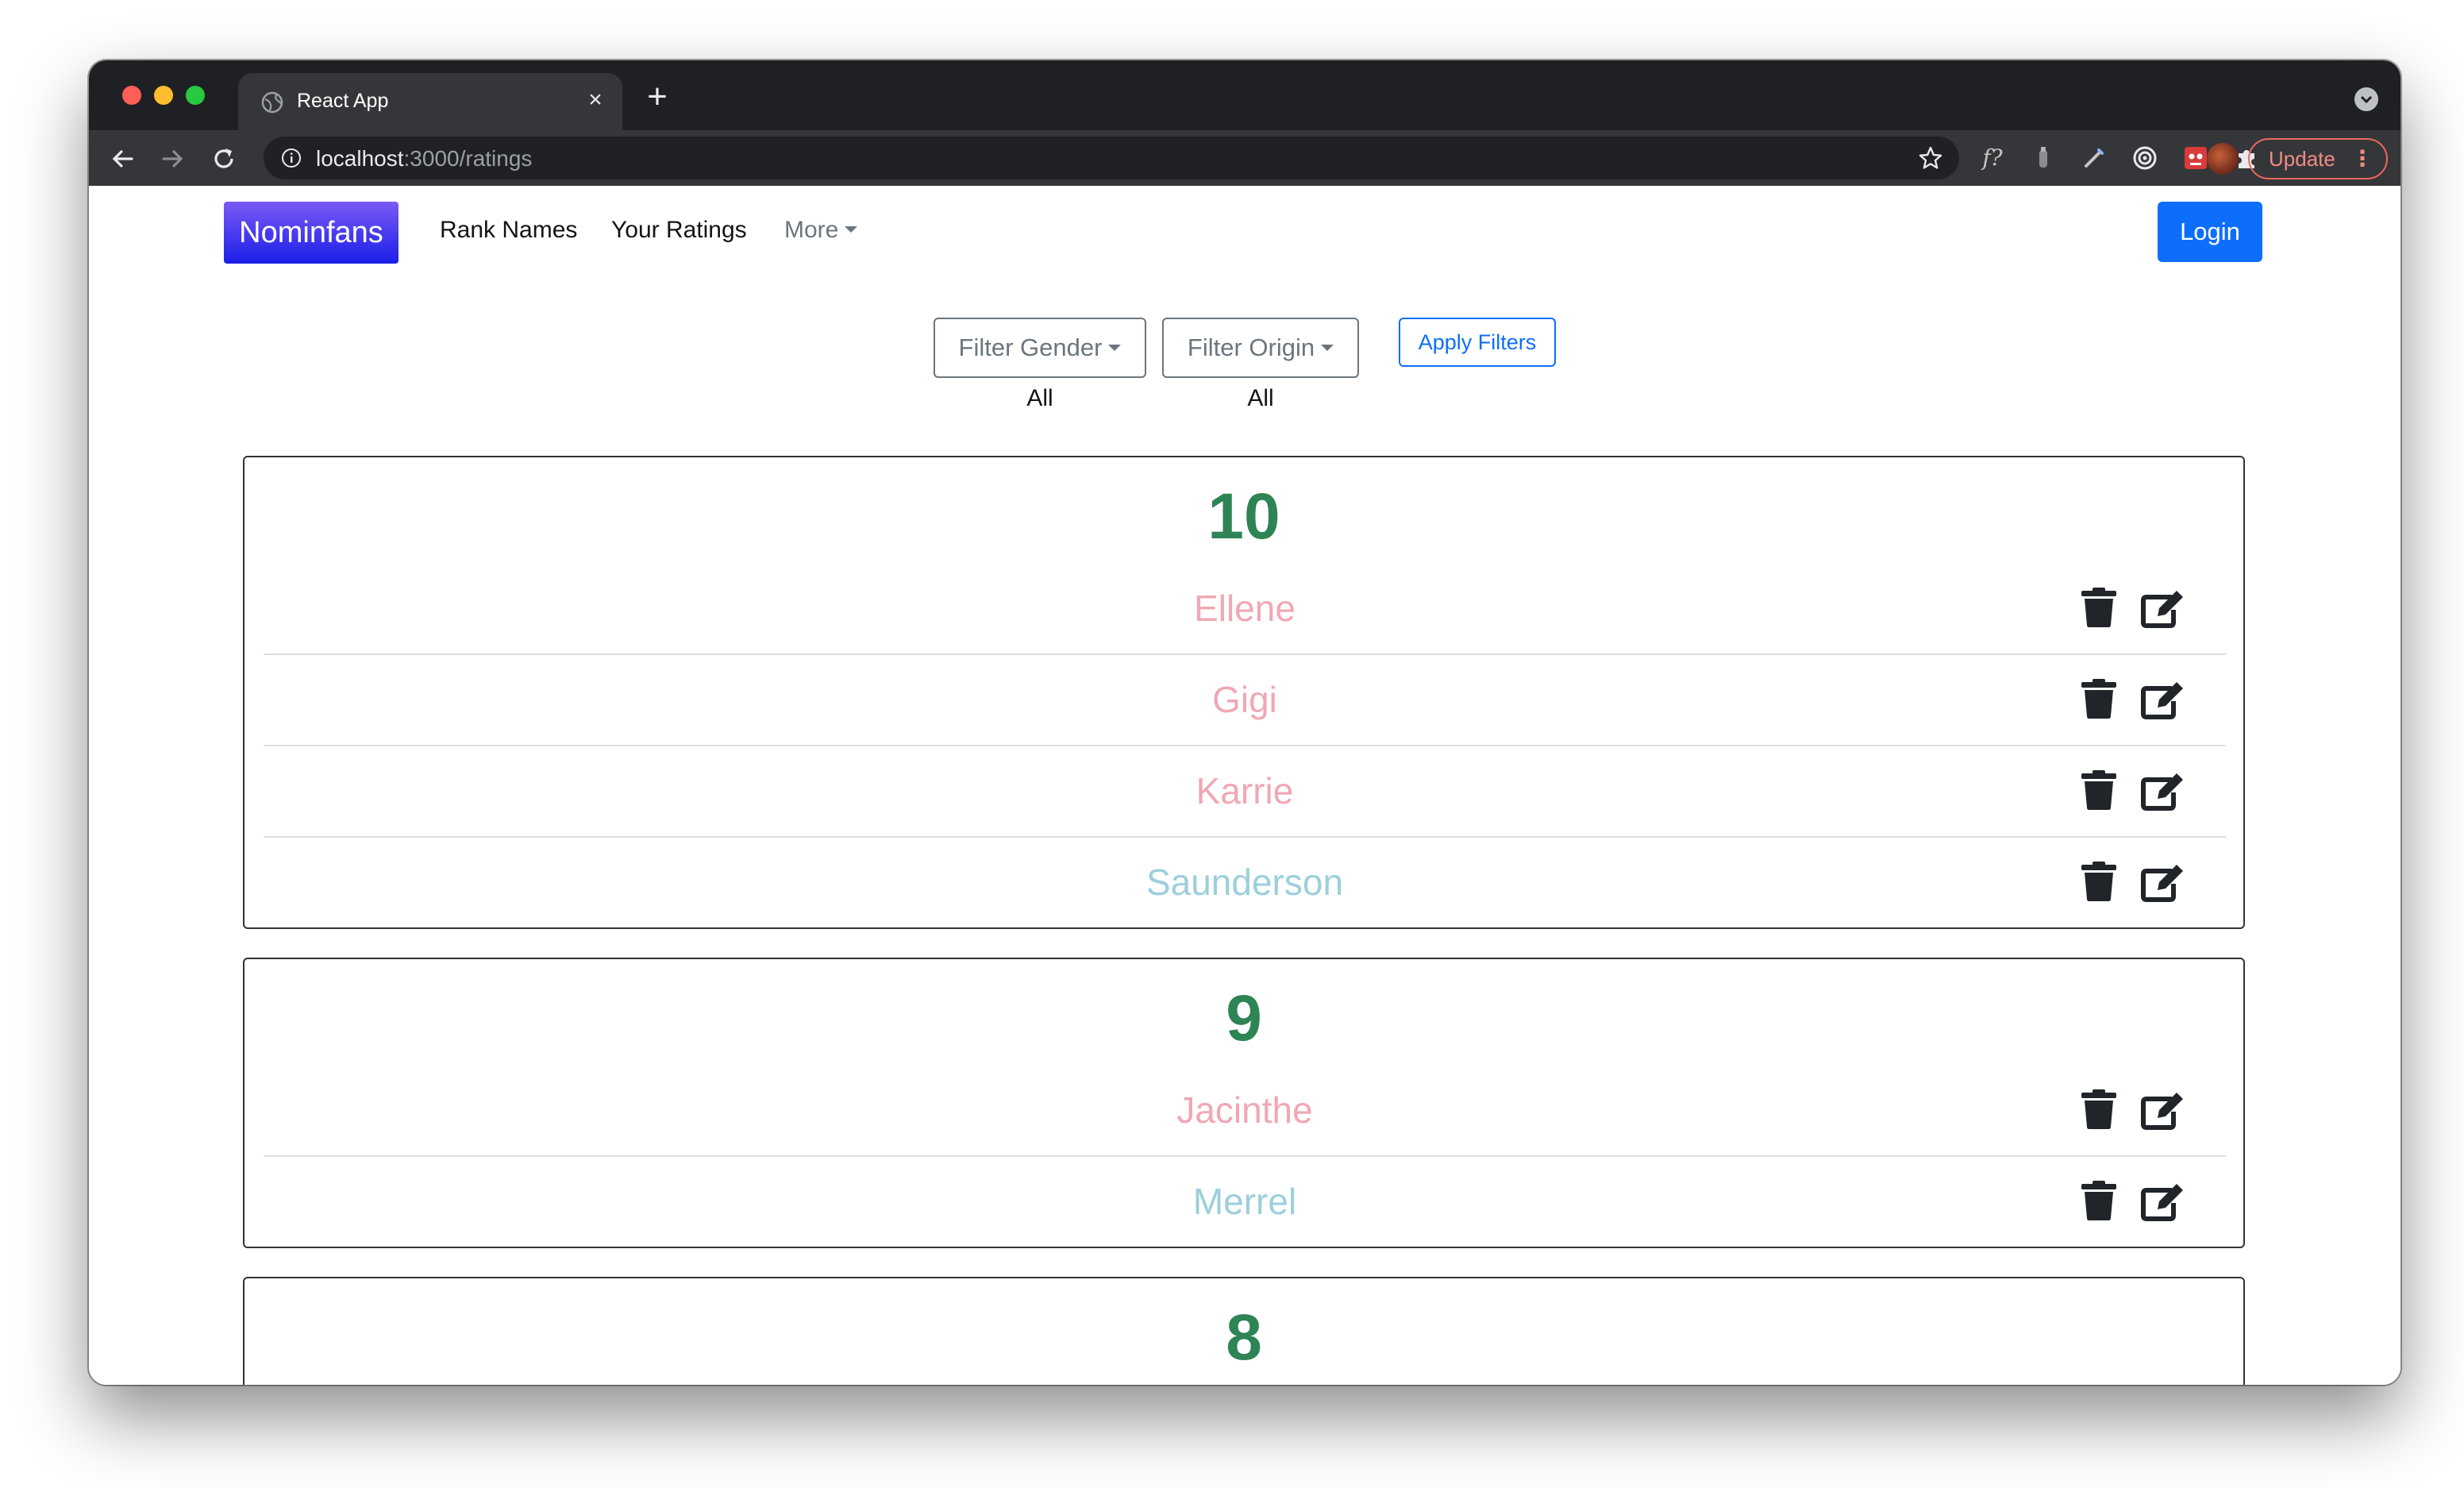 This screenshot has height=1488, width=2464. Describe the element at coordinates (1260, 398) in the screenshot. I see `filter-origin-value: All` at that location.